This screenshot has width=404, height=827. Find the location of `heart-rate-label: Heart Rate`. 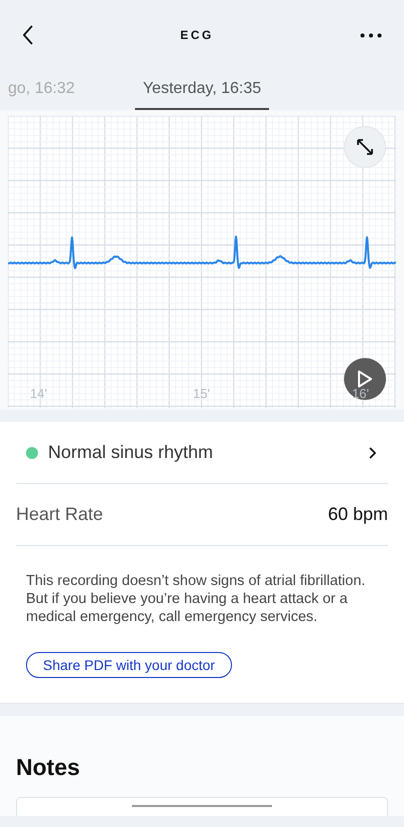

heart-rate-label: Heart Rate is located at coordinates (60, 514).